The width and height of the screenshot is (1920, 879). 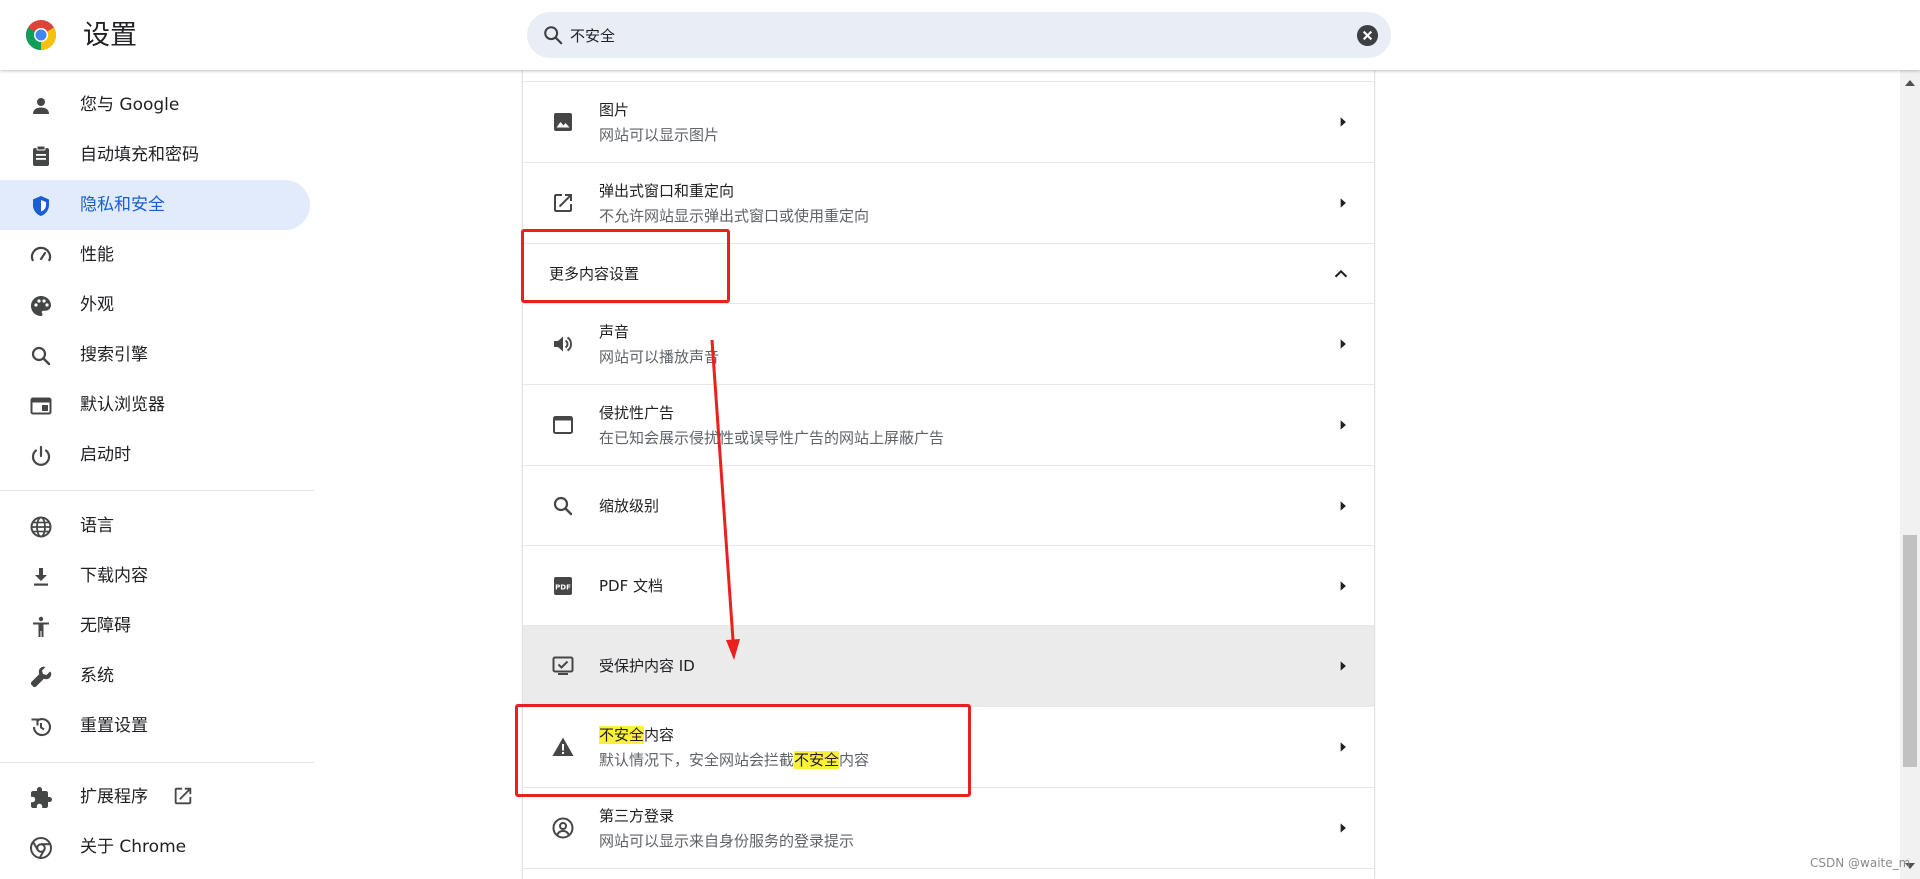 What do you see at coordinates (183, 796) in the screenshot?
I see `external-link-icon` at bounding box center [183, 796].